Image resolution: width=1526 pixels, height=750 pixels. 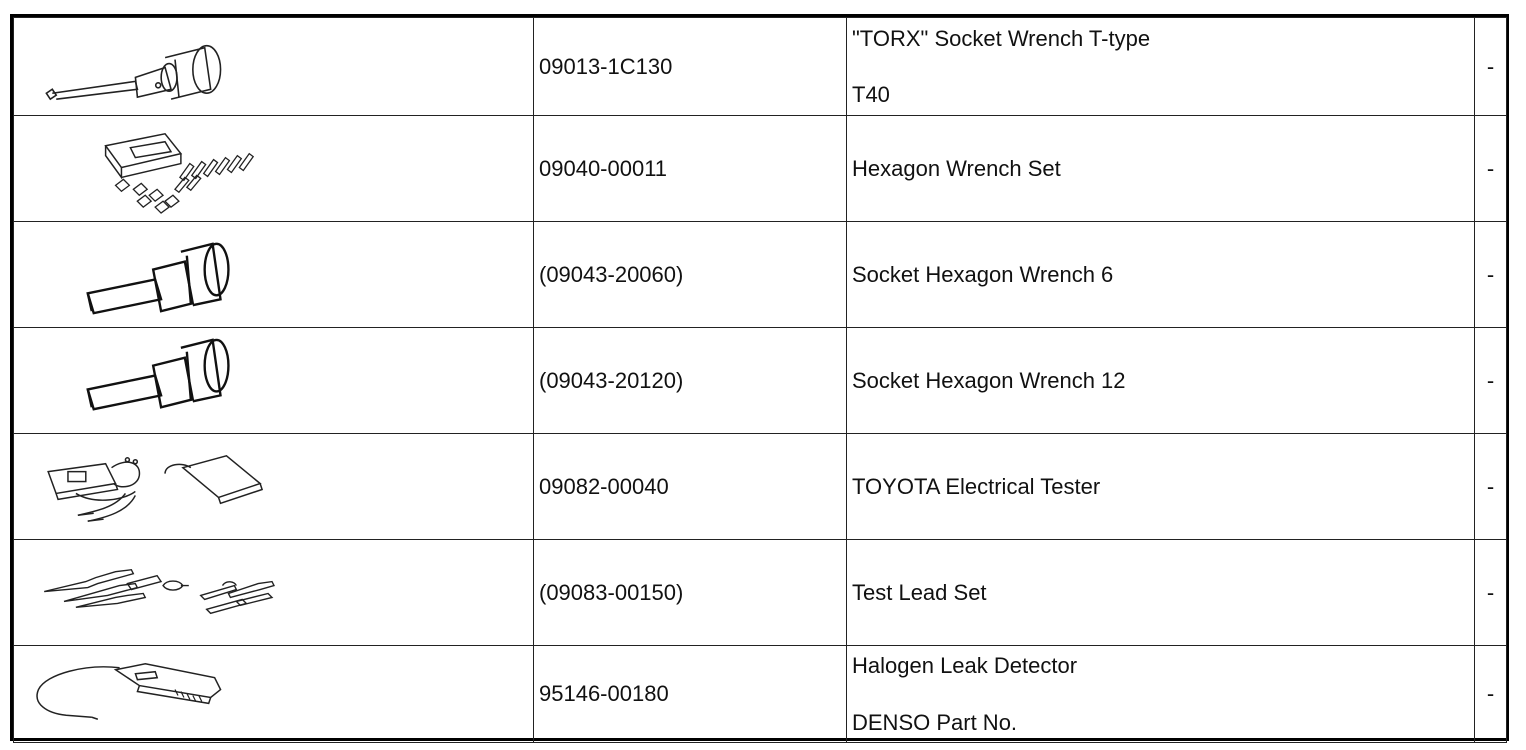 I want to click on tool-name: Socket Hexagon Wrench 6, so click(x=1160, y=274).